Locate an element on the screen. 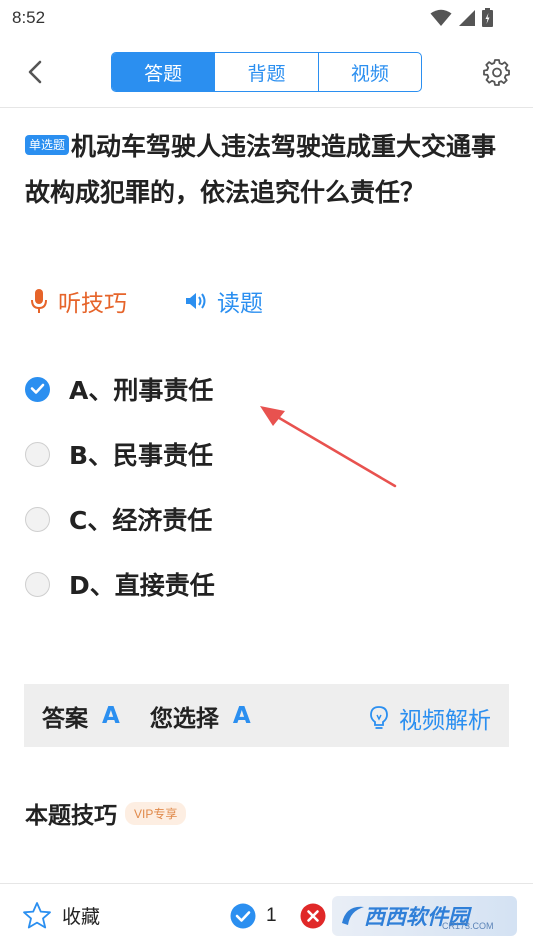 Image resolution: width=533 pixels, height=948 pixels. tab-memorize: 背题 is located at coordinates (265, 72).